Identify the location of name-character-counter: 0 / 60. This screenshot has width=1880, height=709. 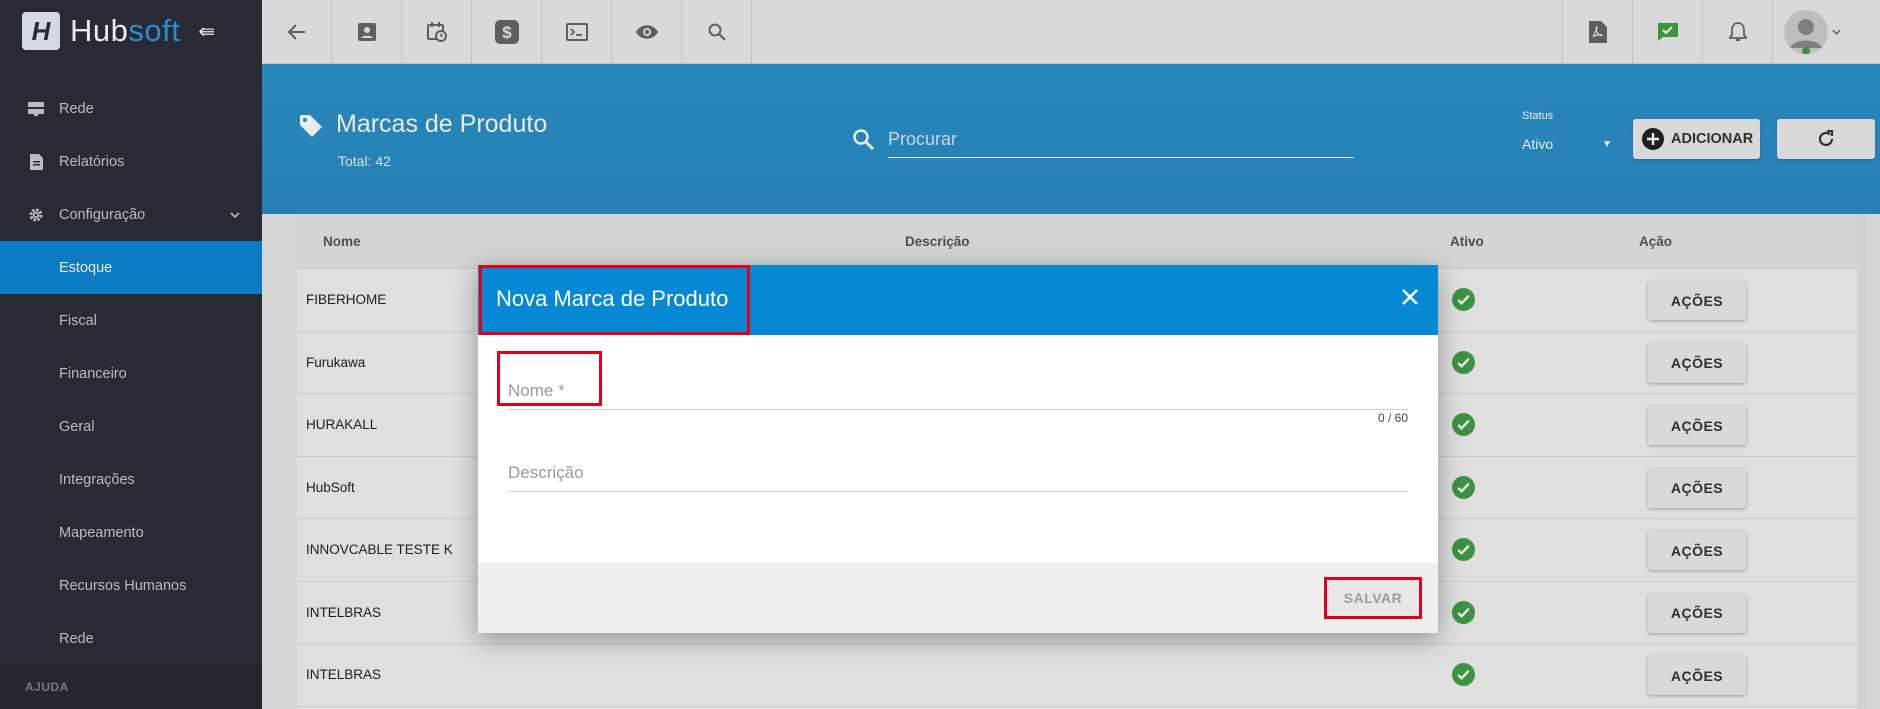
(1392, 418).